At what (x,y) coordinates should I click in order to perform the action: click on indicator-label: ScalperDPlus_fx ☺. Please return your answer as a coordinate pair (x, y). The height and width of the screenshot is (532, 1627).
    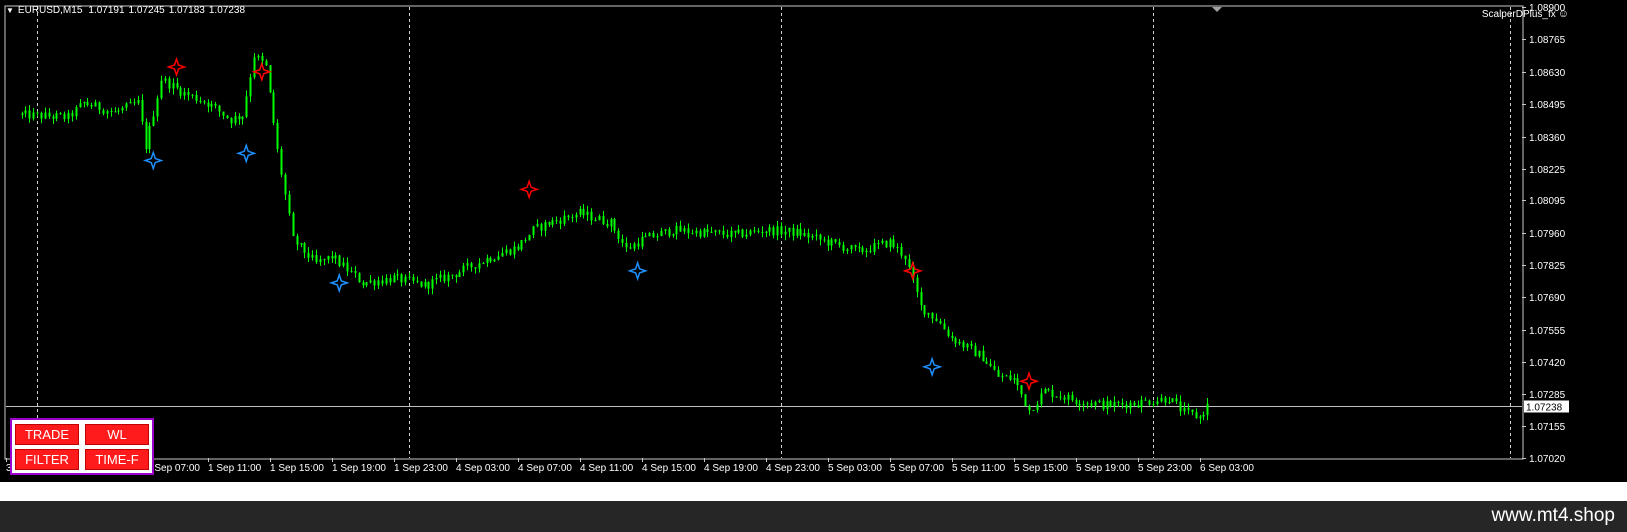
    Looking at the image, I should click on (1525, 14).